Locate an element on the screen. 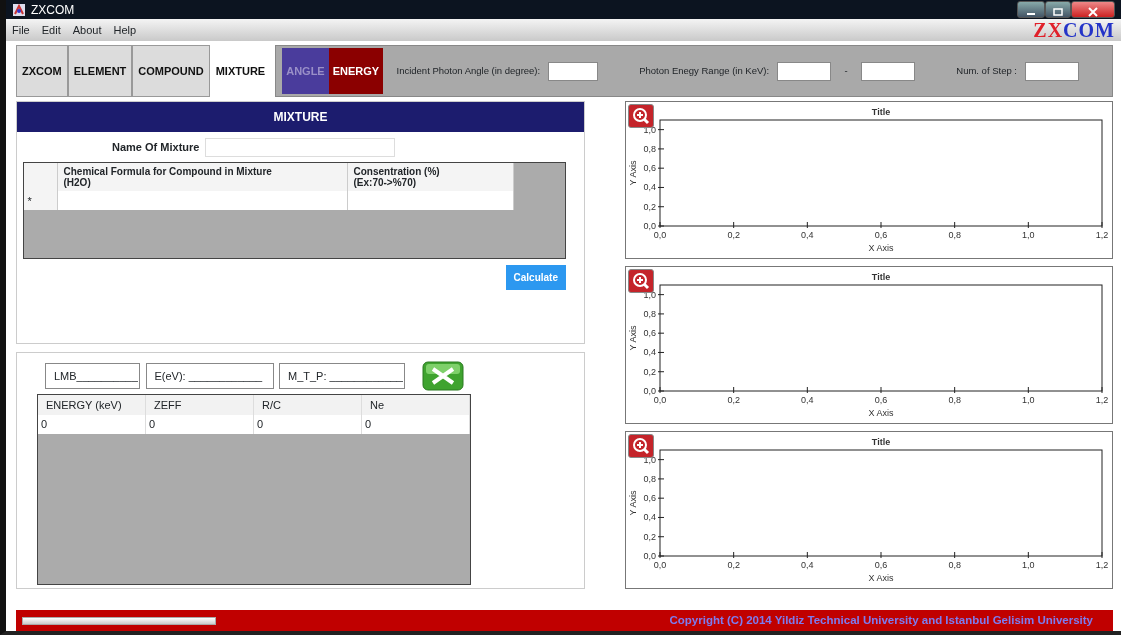 This screenshot has width=1121, height=635. close-icon is located at coordinates (1093, 11).